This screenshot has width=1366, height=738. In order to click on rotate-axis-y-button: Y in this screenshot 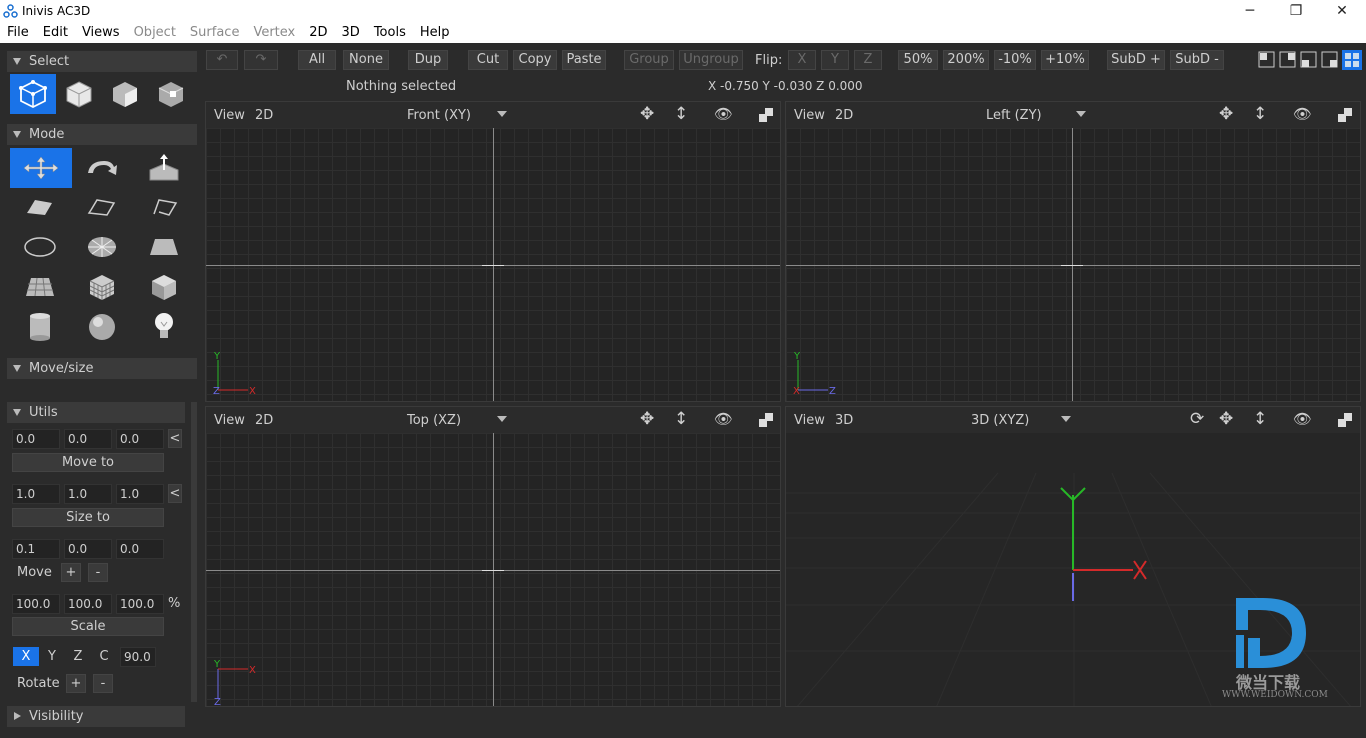, I will do `click(52, 656)`.